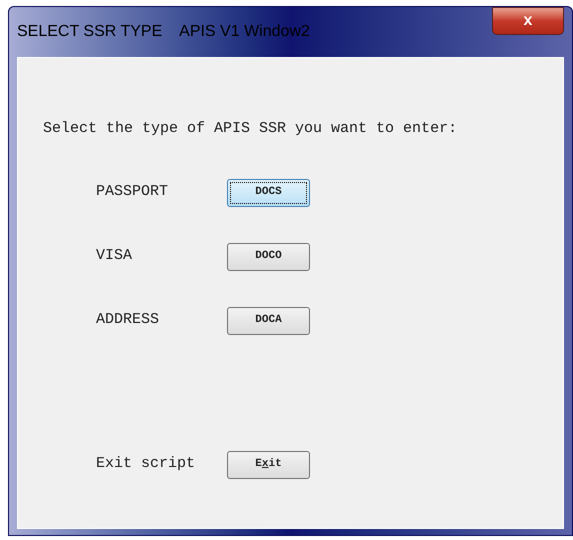 Image resolution: width=573 pixels, height=540 pixels. What do you see at coordinates (146, 464) in the screenshot?
I see `exit-label: Exit script` at bounding box center [146, 464].